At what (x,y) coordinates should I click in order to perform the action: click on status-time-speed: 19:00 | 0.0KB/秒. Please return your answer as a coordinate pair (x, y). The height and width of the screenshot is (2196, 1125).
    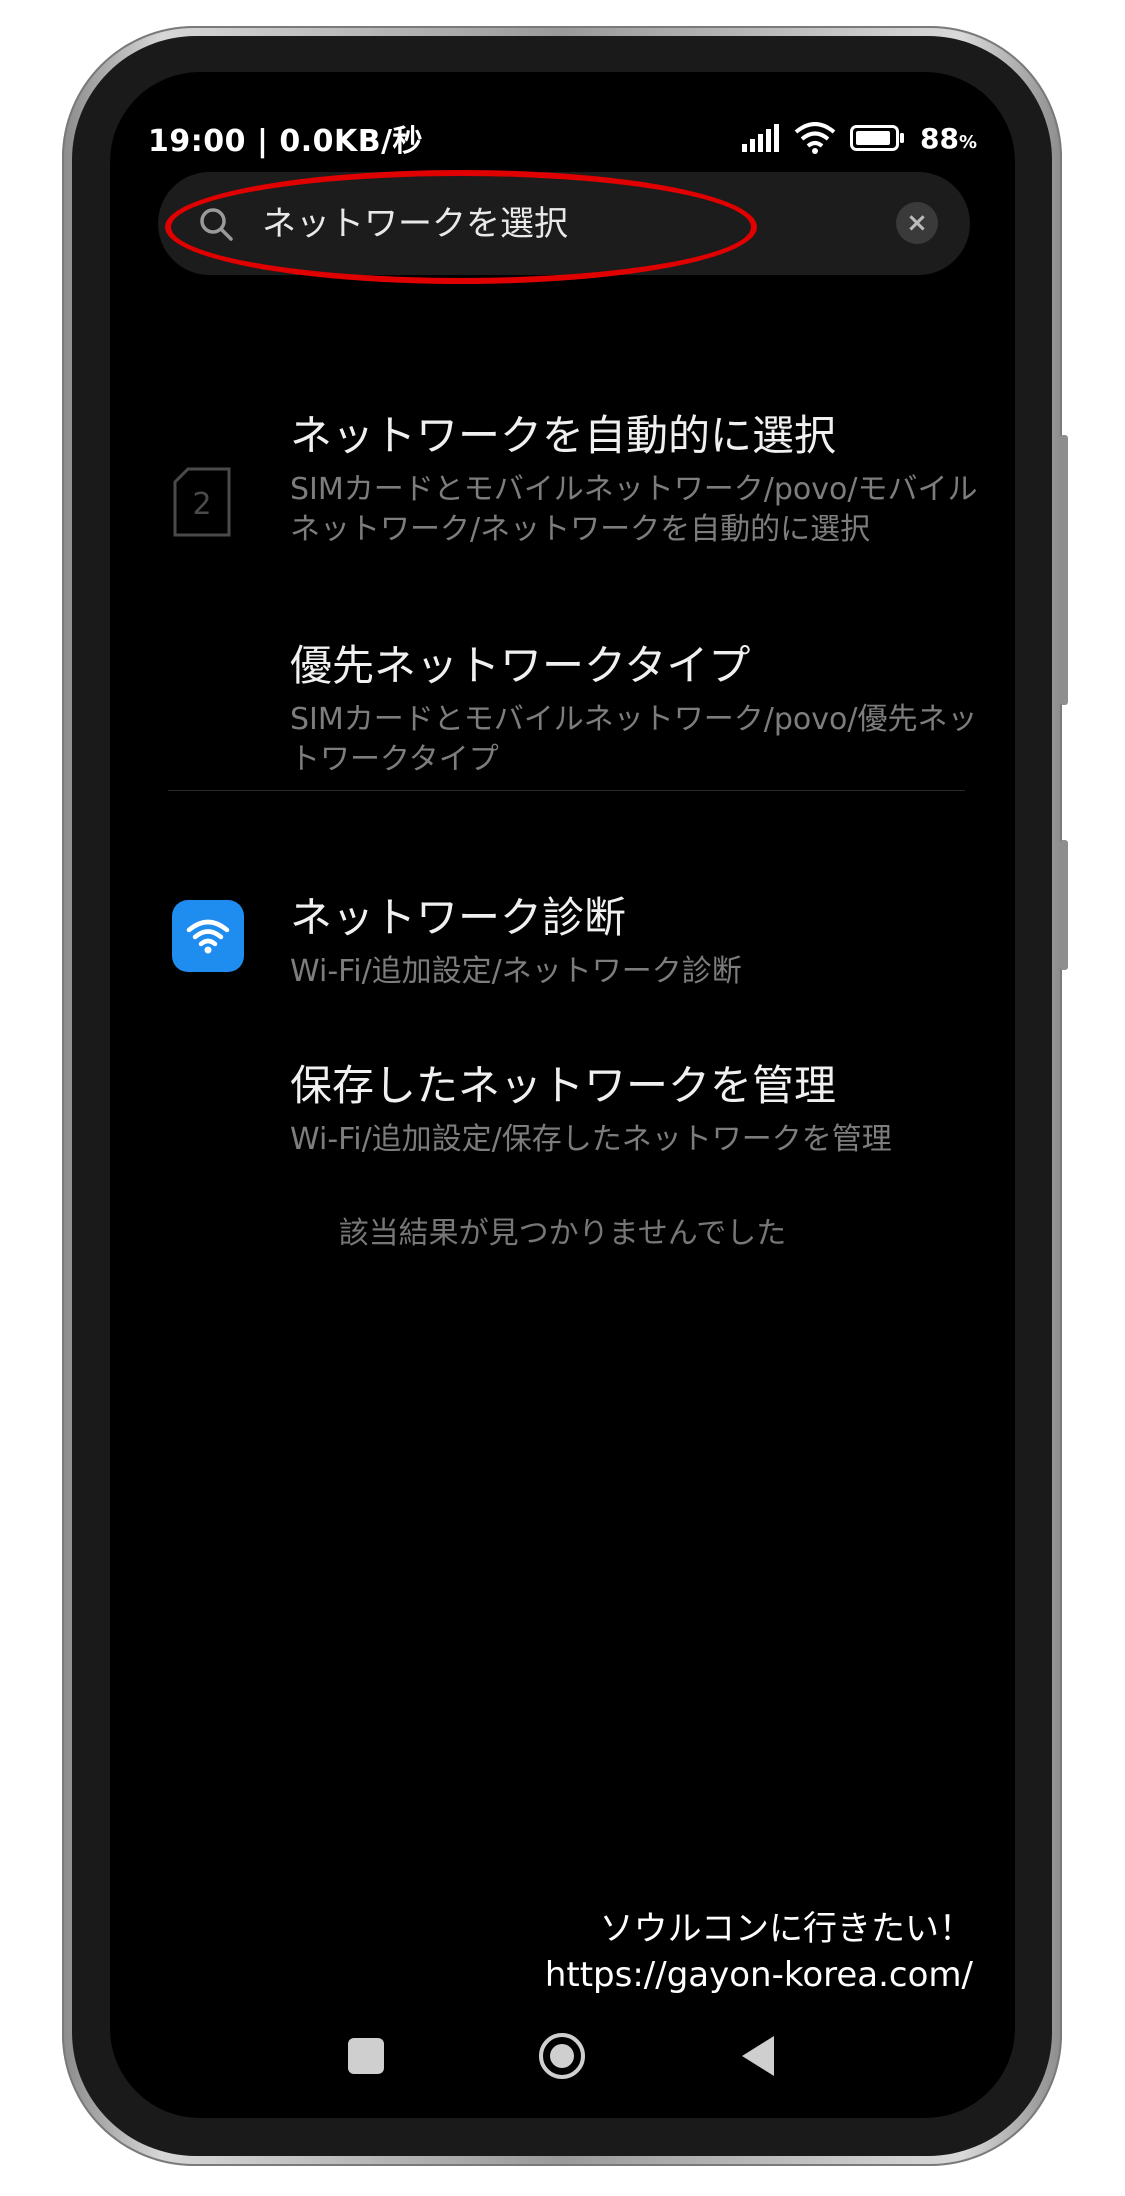
    Looking at the image, I should click on (286, 141).